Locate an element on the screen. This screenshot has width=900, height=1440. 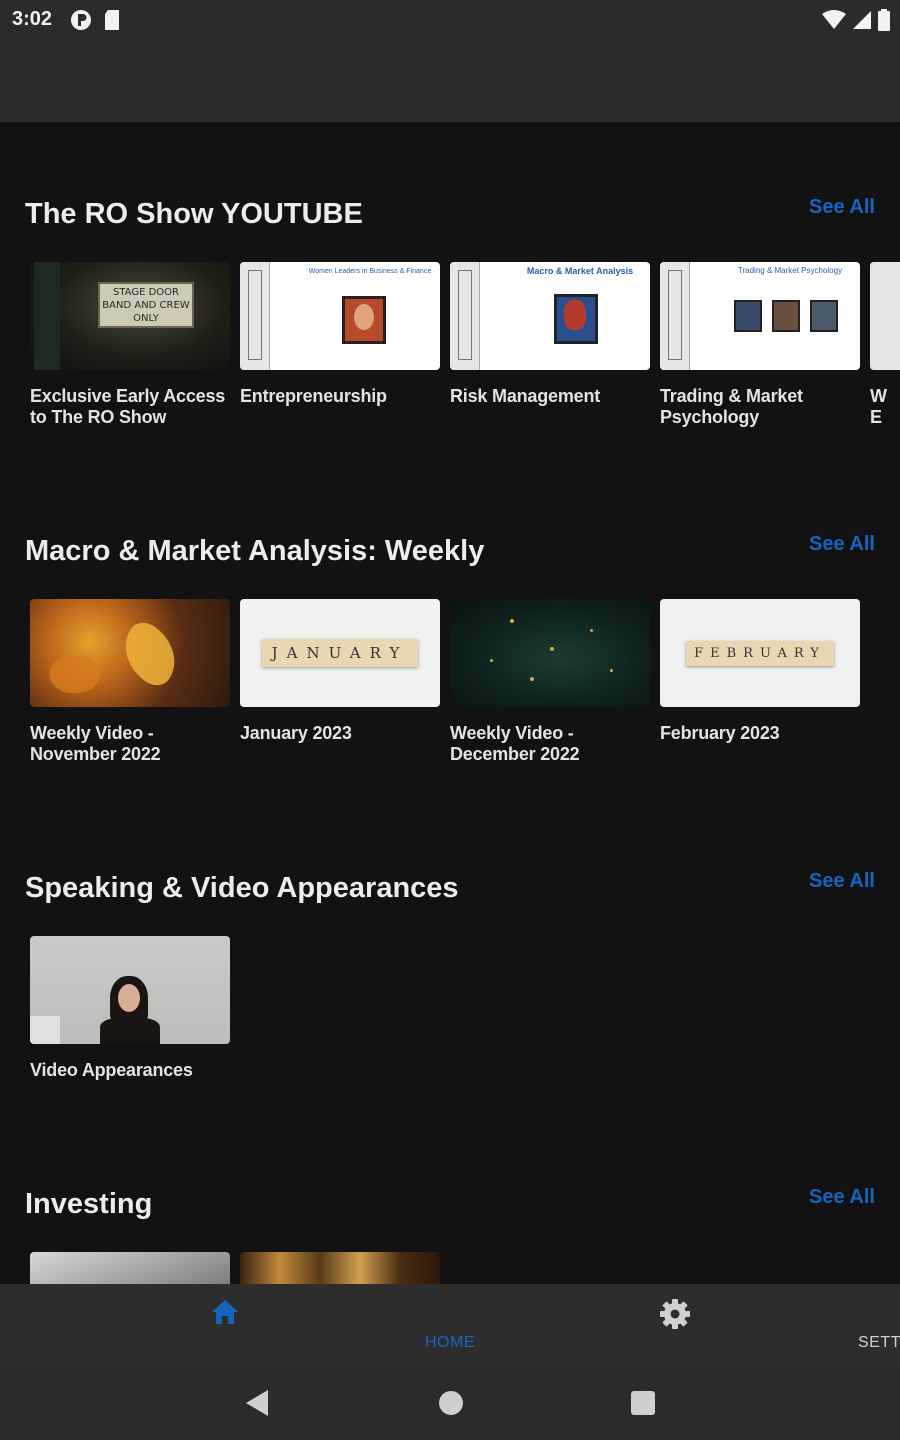
scrabble-tiles: JANUARY is located at coordinates (340, 653).